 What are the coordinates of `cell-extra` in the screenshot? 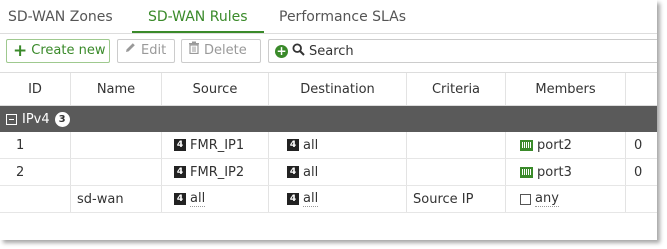 It's located at (641, 199).